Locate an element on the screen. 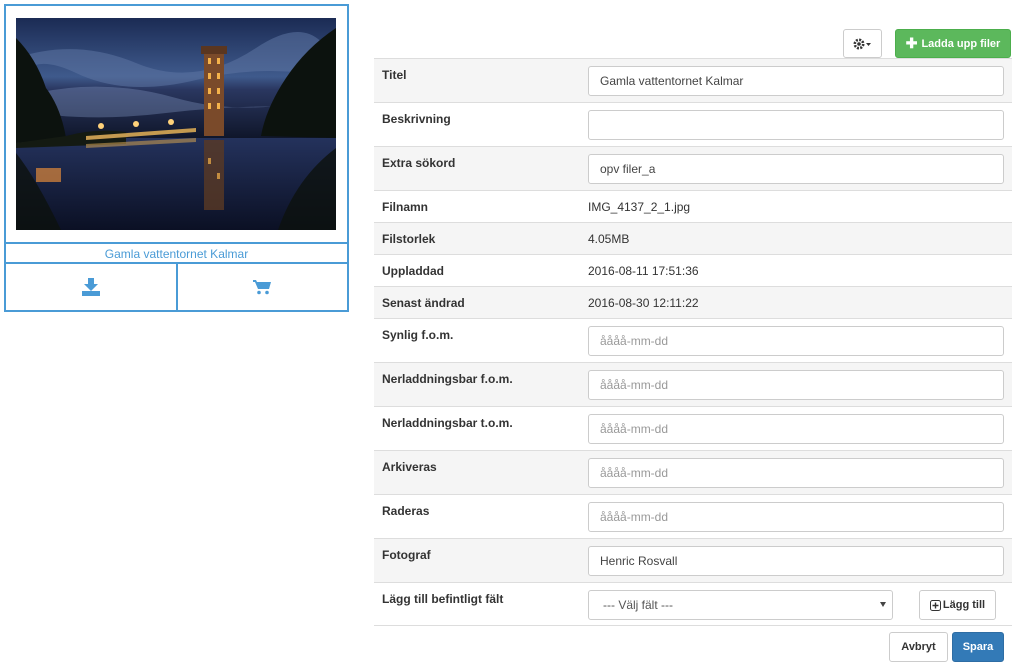 This screenshot has width=1024, height=662. gear-icon is located at coordinates (862, 43).